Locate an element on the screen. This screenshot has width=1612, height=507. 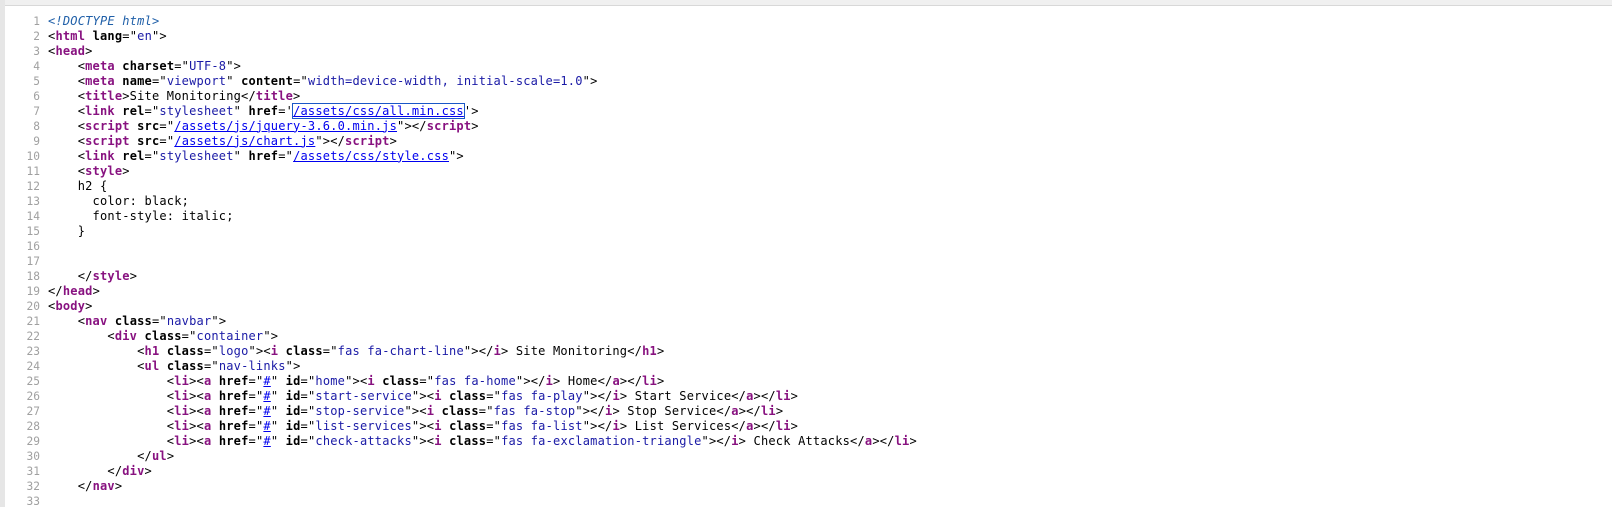
attribute-value: nav-links is located at coordinates (252, 365).